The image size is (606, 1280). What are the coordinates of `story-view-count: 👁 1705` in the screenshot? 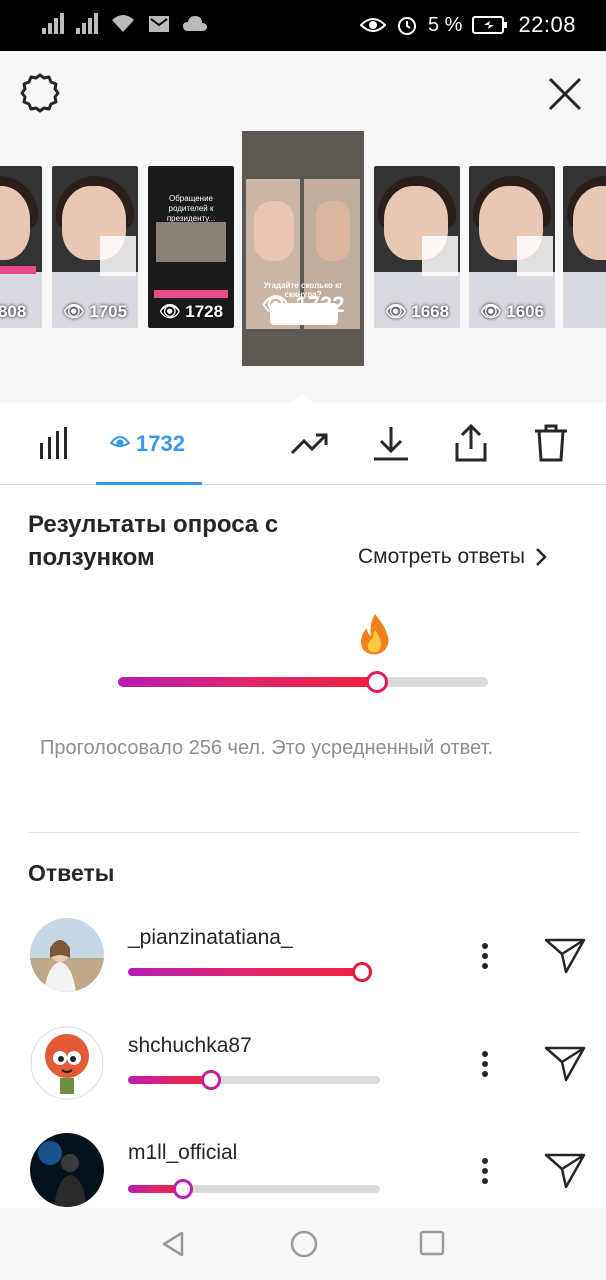 It's located at (95, 311).